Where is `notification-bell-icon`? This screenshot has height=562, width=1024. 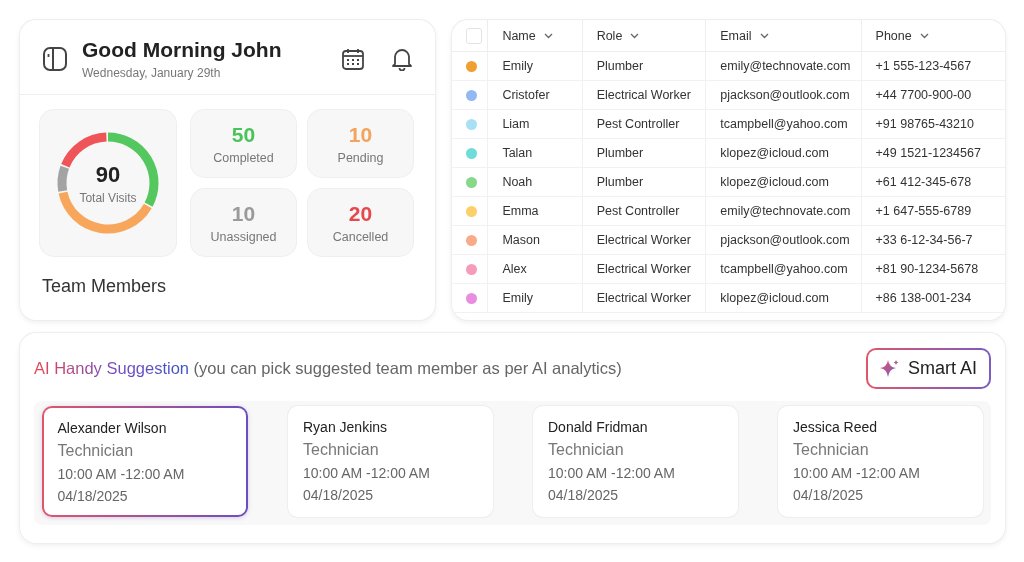 notification-bell-icon is located at coordinates (402, 59).